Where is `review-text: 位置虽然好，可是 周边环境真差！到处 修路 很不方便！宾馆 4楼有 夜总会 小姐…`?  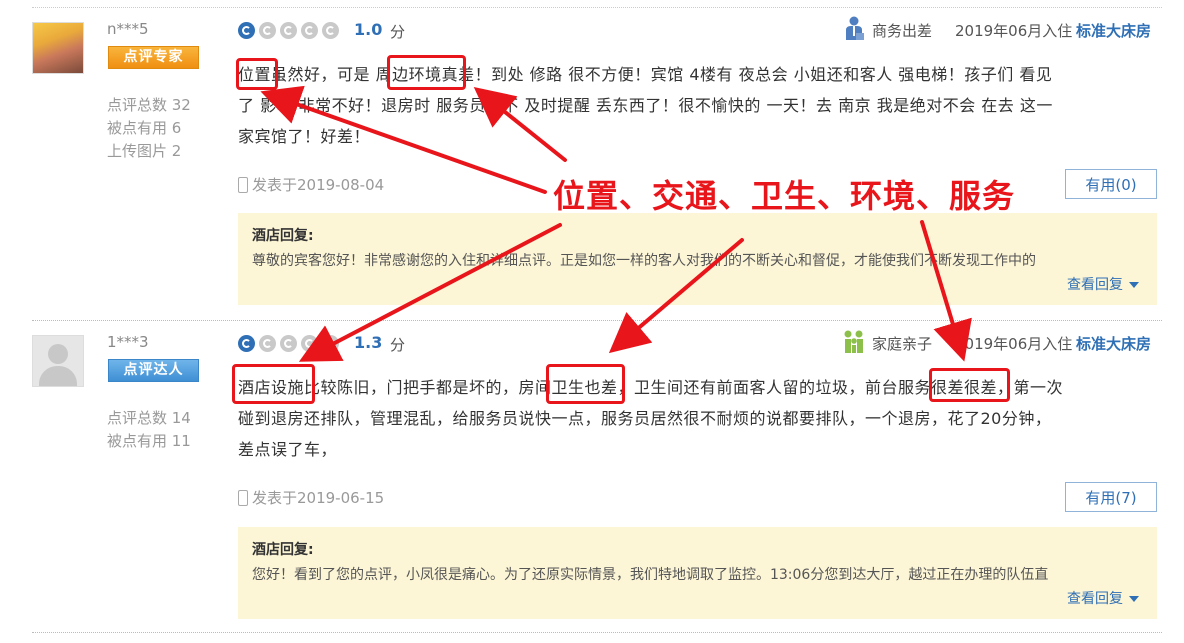
review-text: 位置虽然好，可是 周边环境真差！到处 修路 很不方便！宾馆 4楼有 夜总会 小姐… is located at coordinates (698, 105).